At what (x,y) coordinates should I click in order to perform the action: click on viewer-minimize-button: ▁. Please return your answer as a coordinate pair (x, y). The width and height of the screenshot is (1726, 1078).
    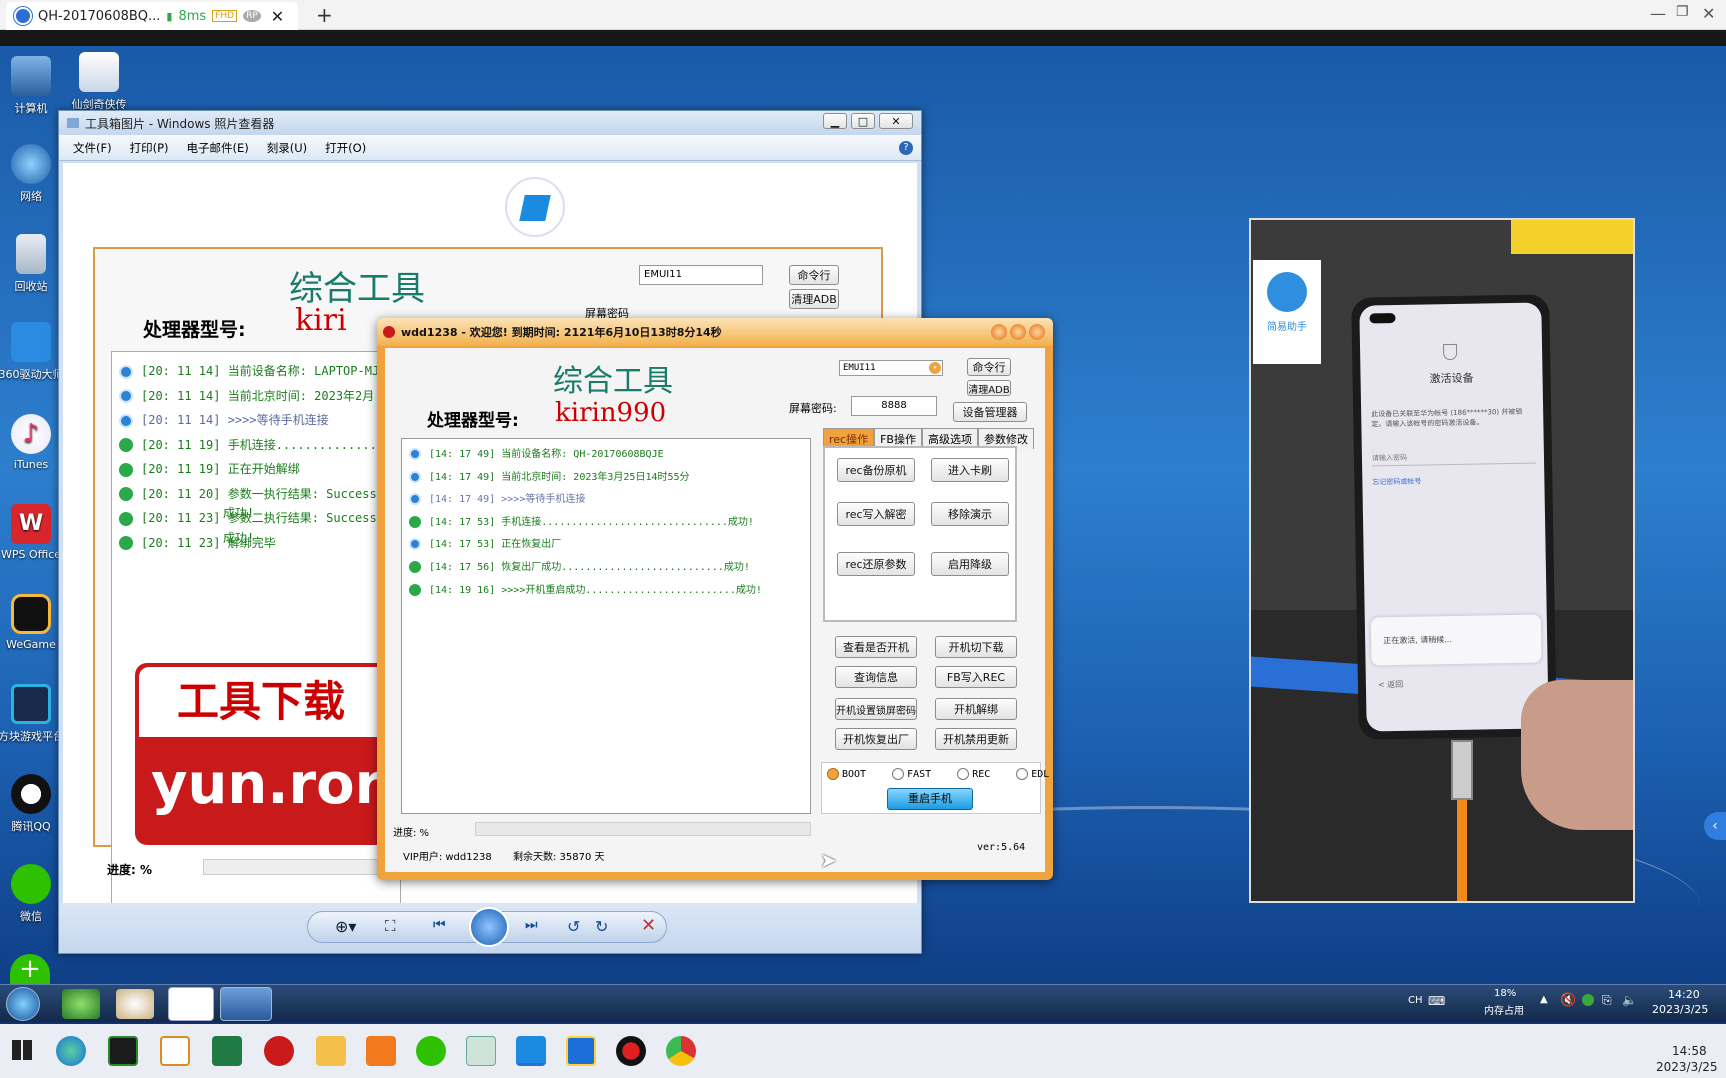
    Looking at the image, I should click on (835, 121).